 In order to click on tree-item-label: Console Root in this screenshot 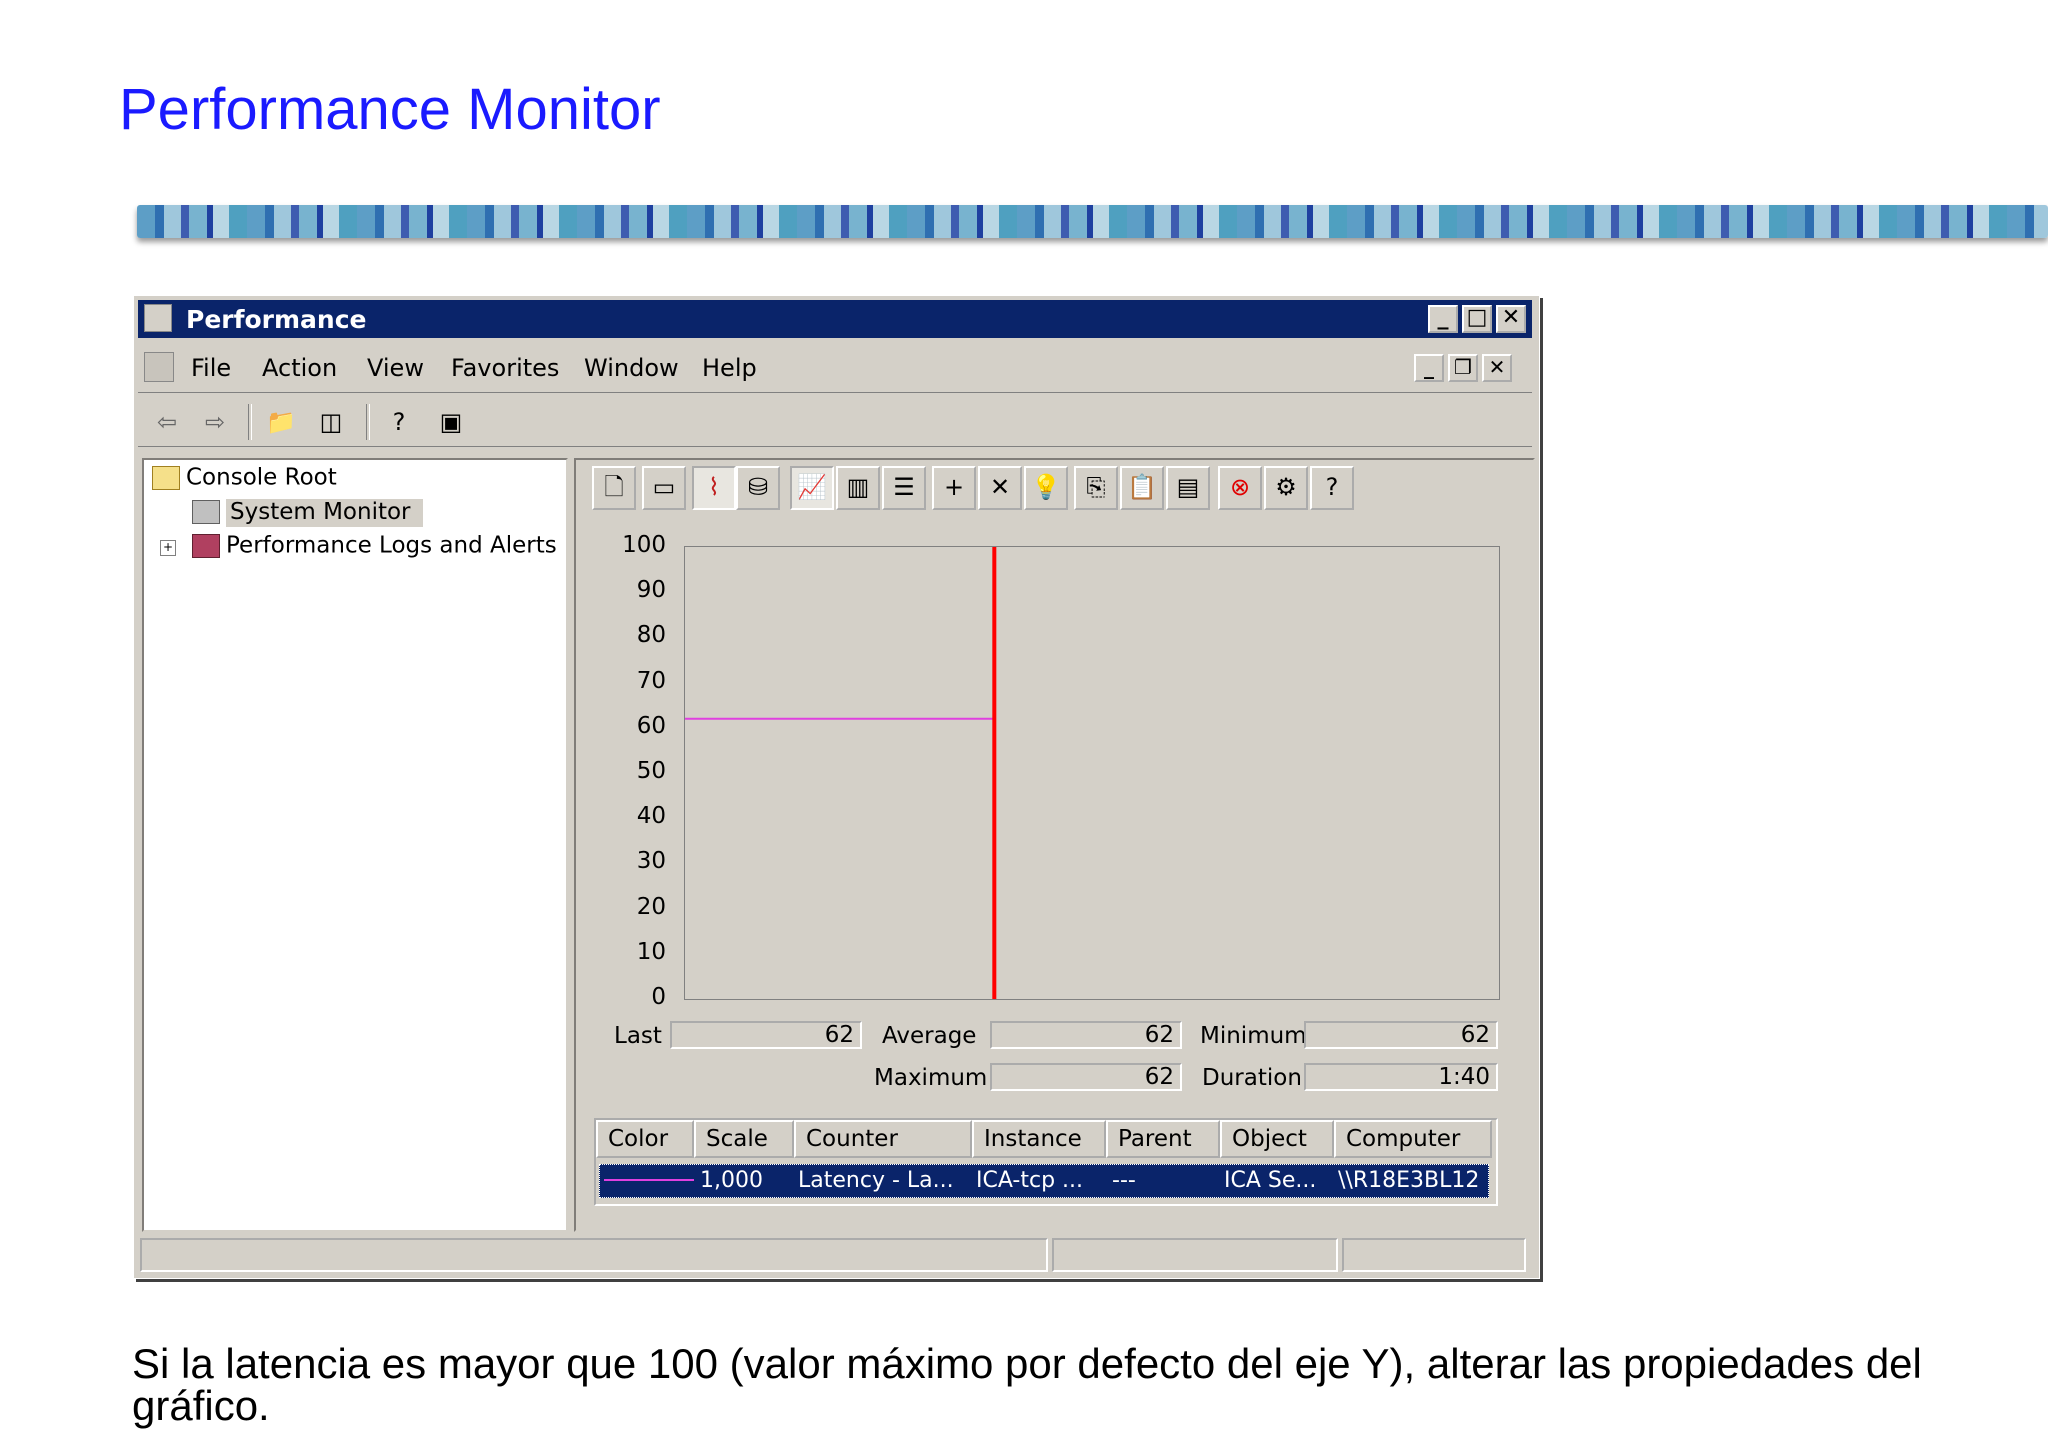, I will do `click(261, 477)`.